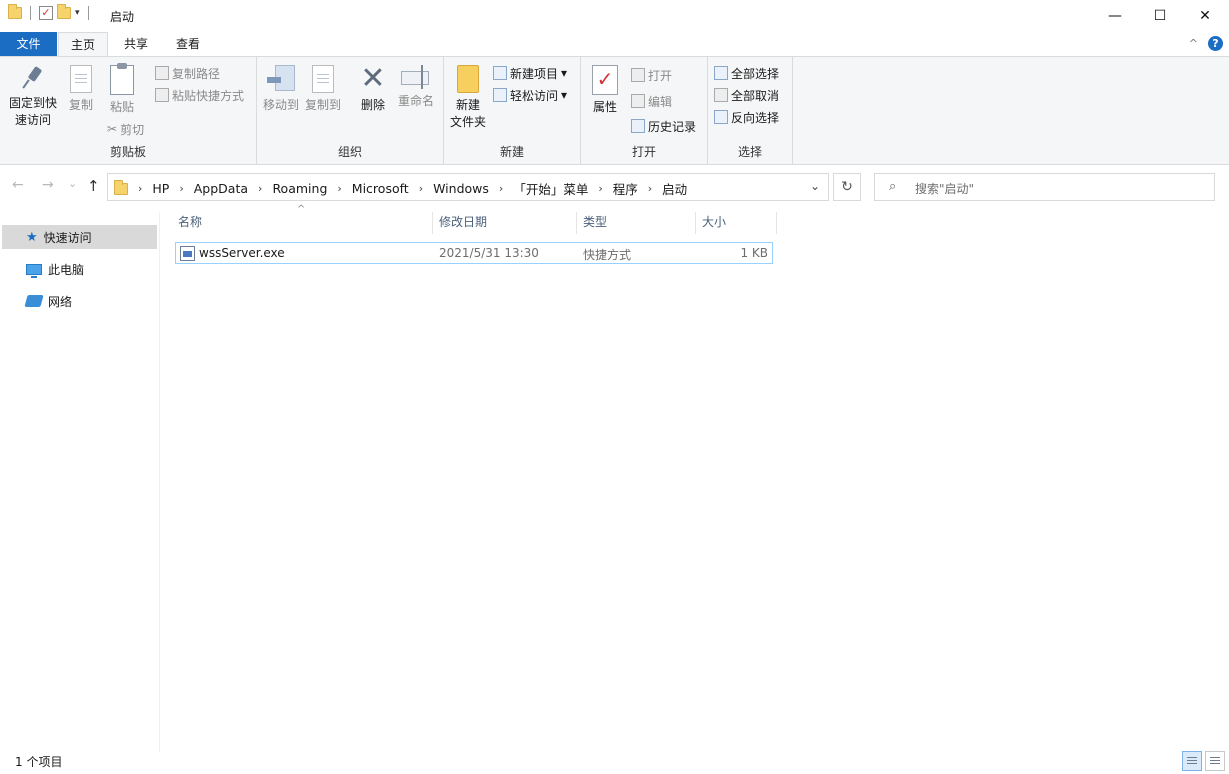 The image size is (1229, 774). I want to click on select-none-icon, so click(721, 95).